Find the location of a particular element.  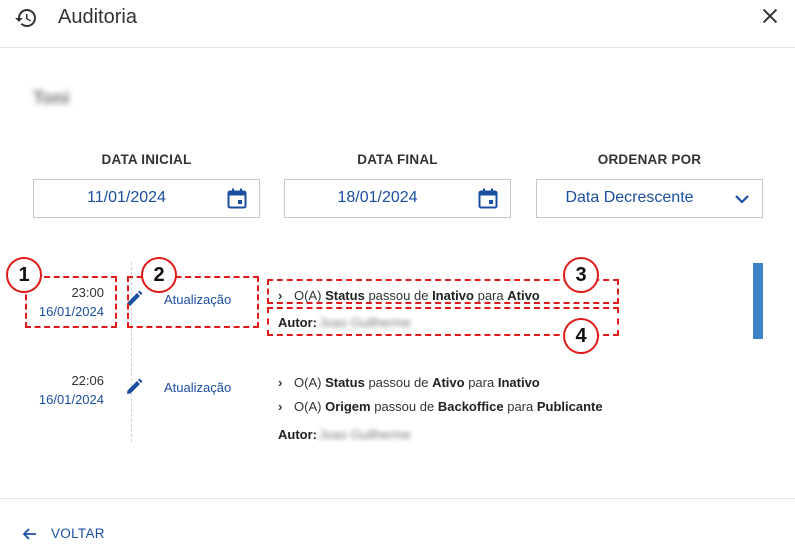

footer-divider is located at coordinates (397, 498).